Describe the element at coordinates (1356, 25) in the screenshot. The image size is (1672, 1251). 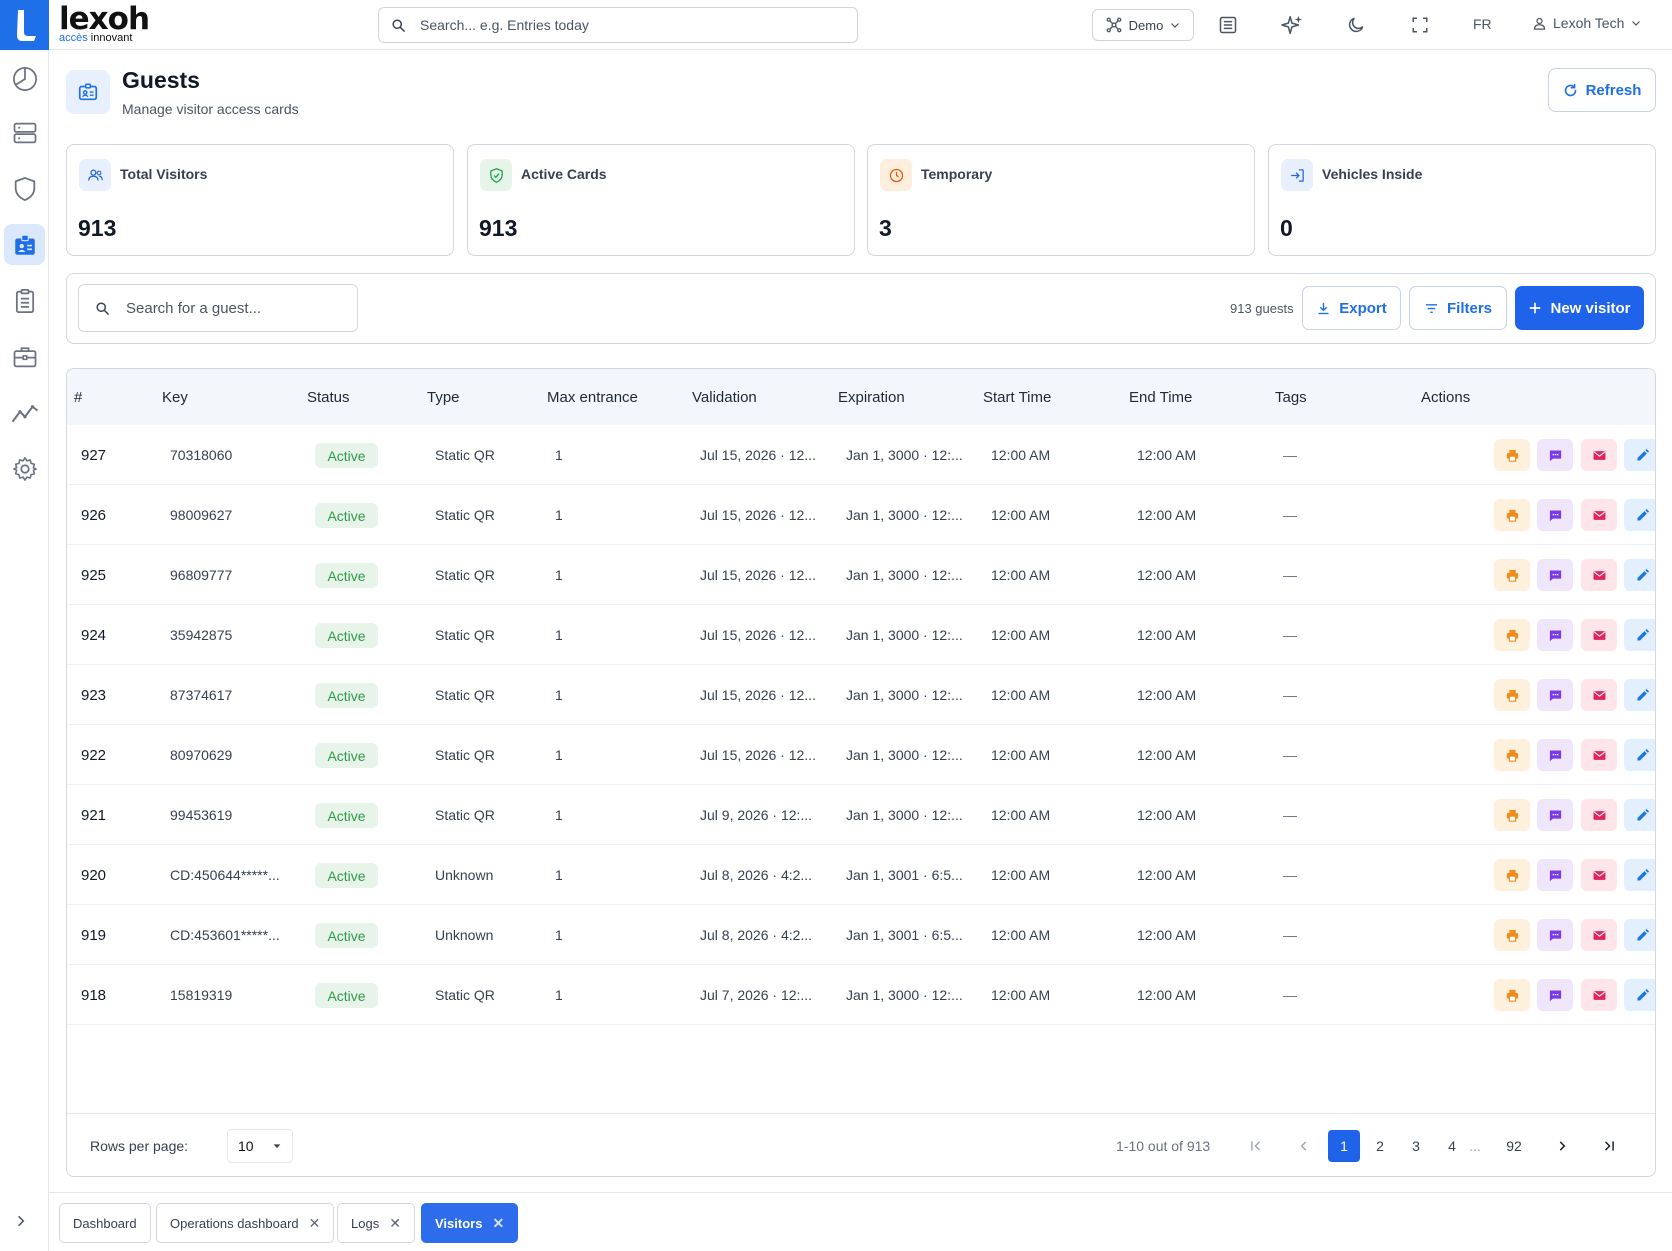
I see `dark-mode-icon` at that location.